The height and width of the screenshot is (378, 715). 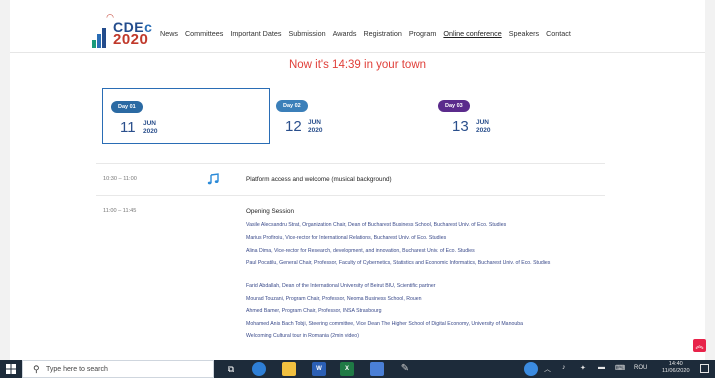 I want to click on header-separator, so click(x=357, y=52).